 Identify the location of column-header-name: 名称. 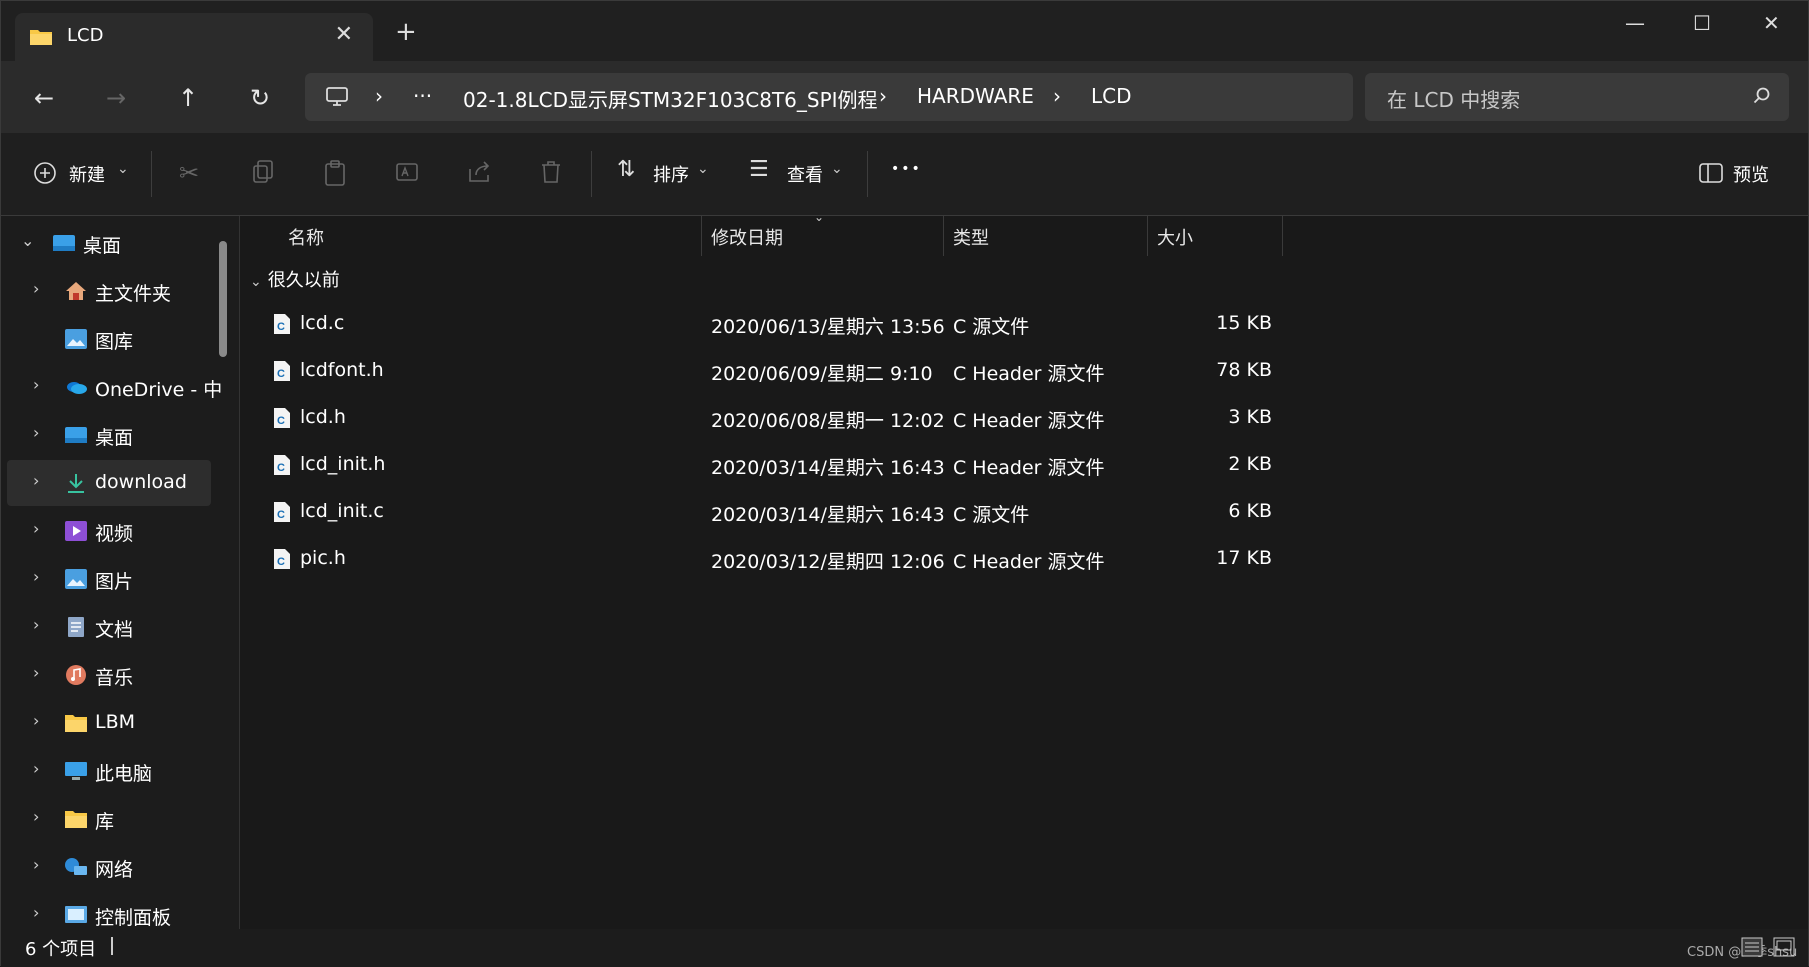
(306, 237).